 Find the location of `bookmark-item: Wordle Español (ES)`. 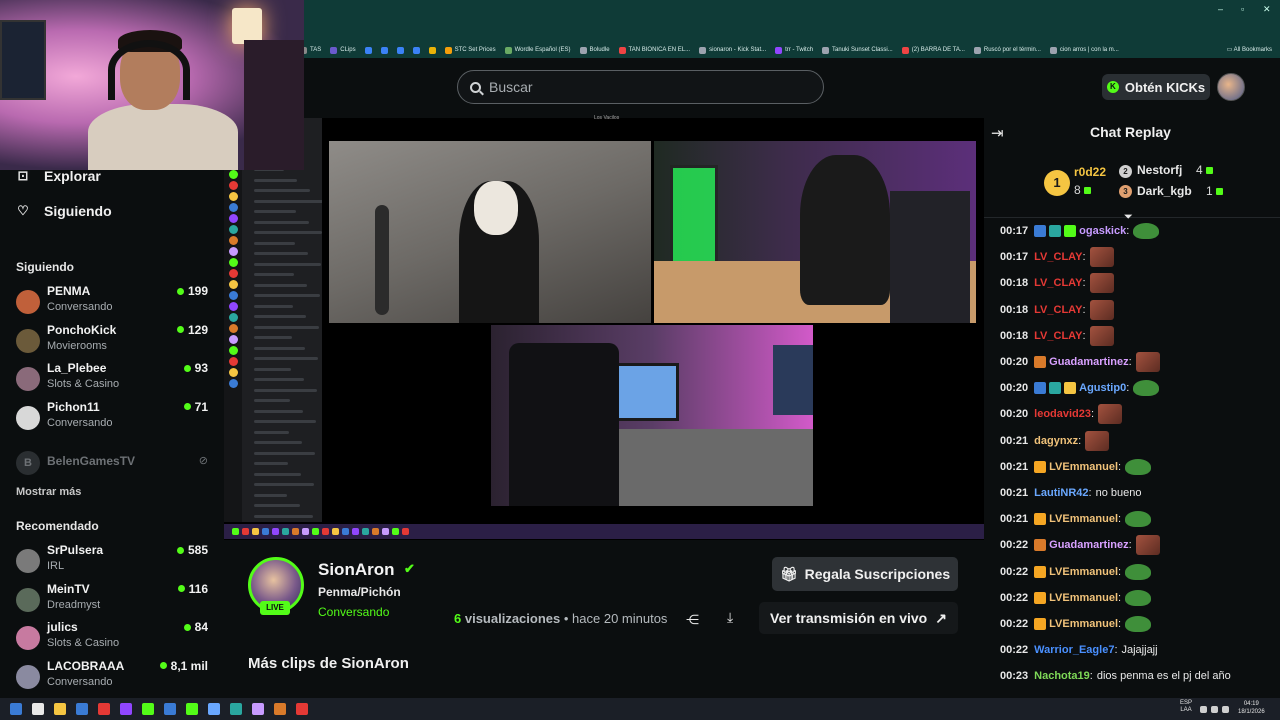

bookmark-item: Wordle Español (ES) is located at coordinates (537, 50).